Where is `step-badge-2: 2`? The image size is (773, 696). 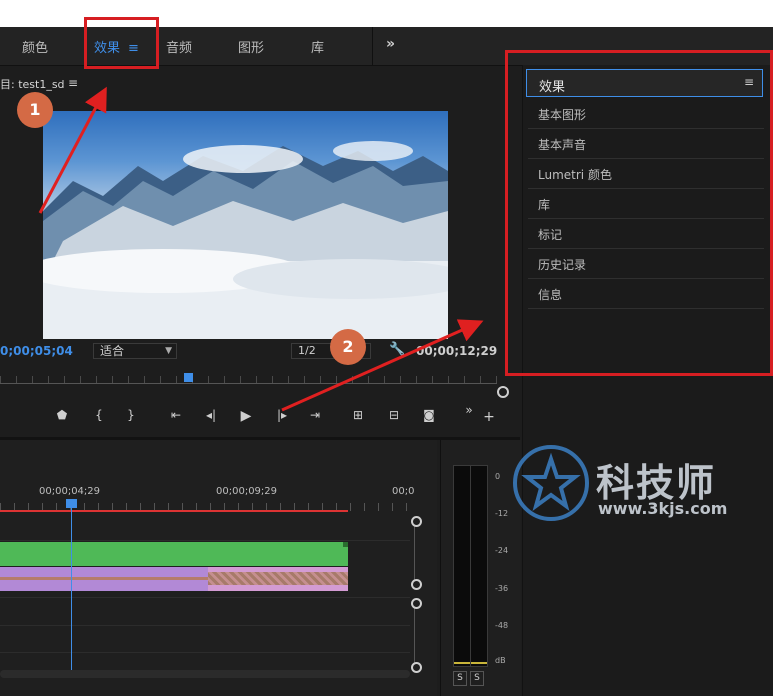
step-badge-2: 2 is located at coordinates (348, 347).